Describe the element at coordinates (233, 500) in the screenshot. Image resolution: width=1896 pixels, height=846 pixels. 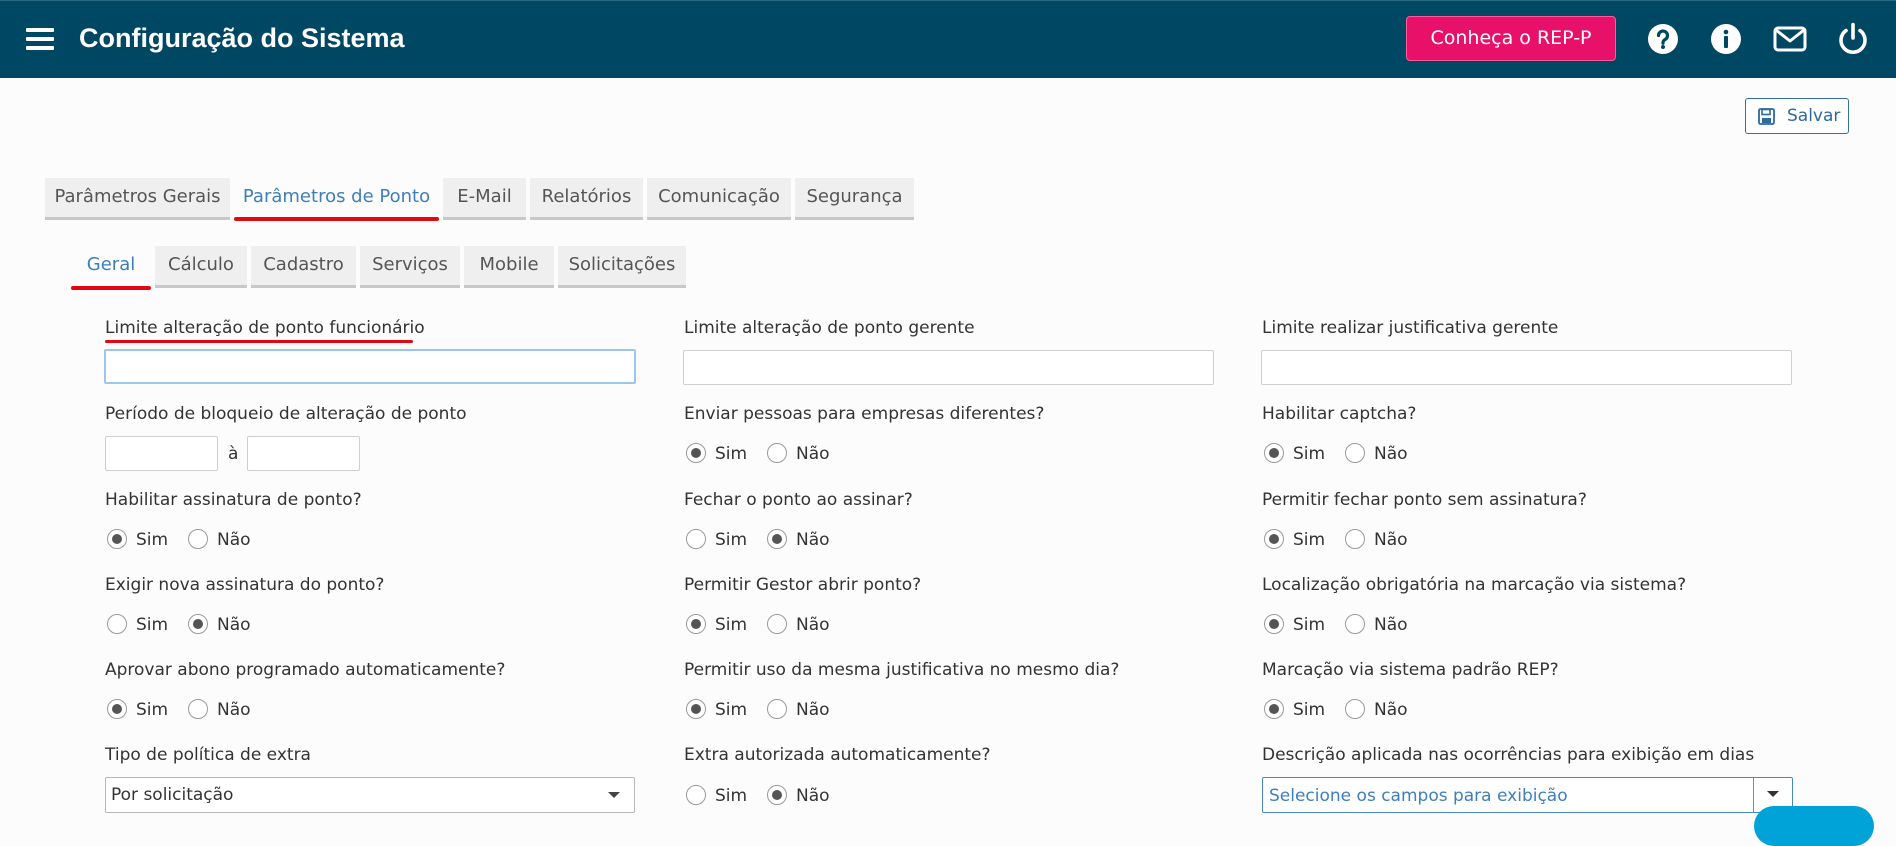
I see `field-label: Habilitar assinatura de ponto?` at that location.